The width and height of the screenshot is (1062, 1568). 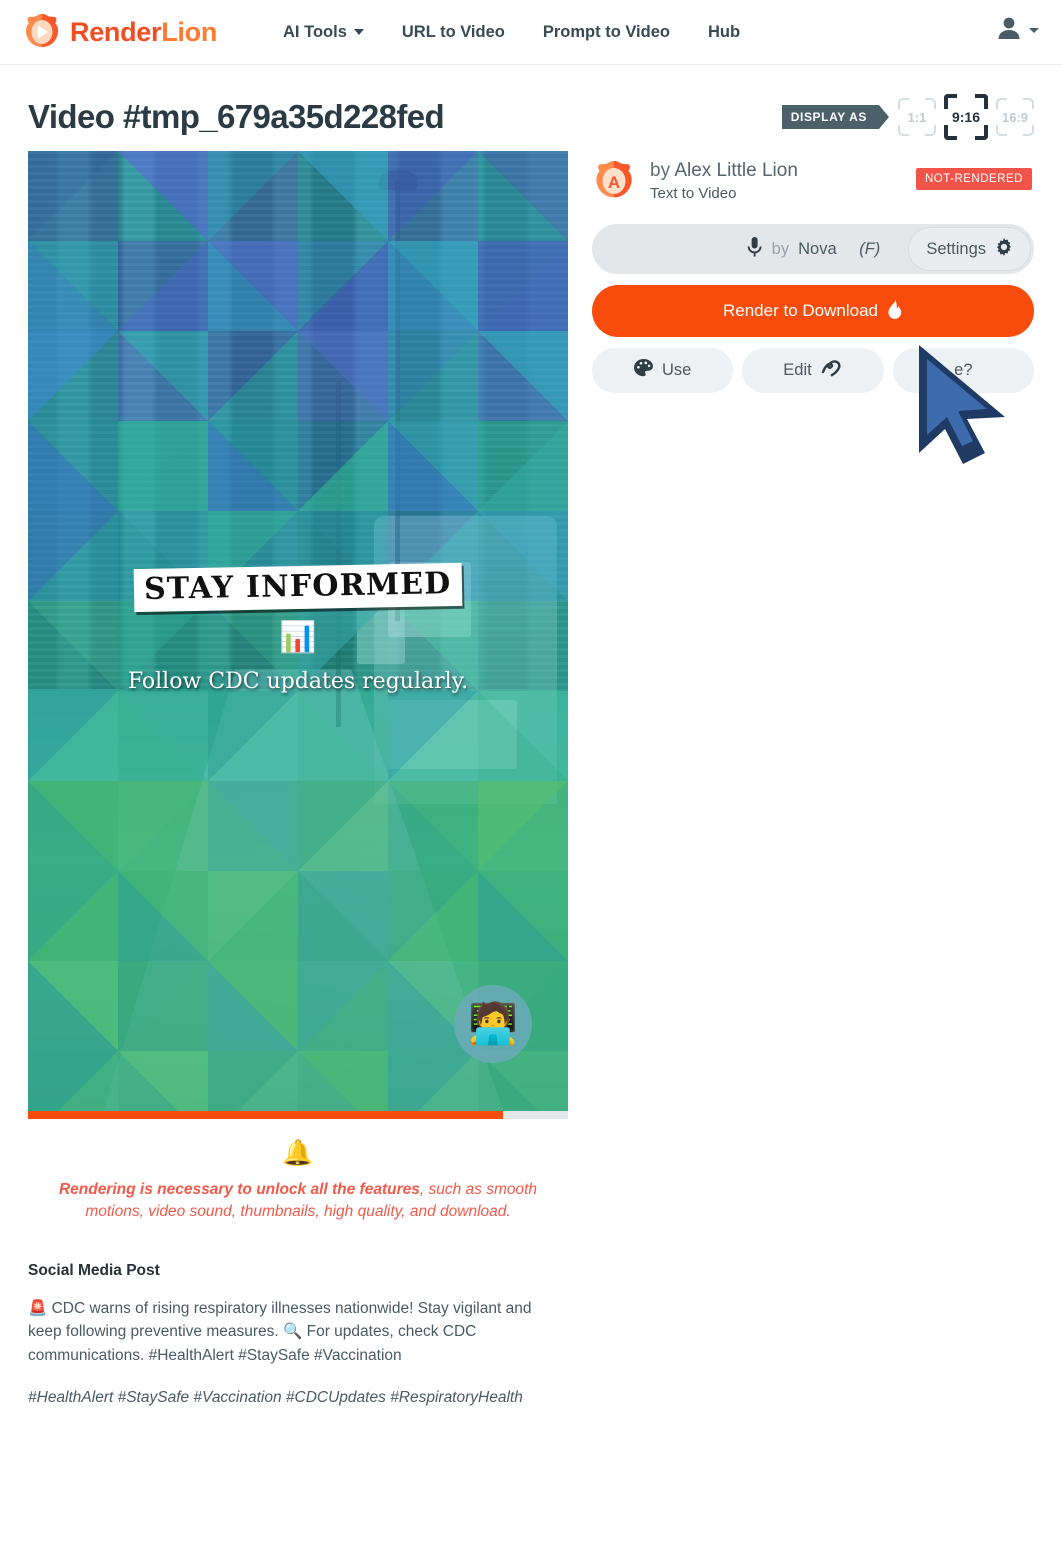 I want to click on ratio-button-16-9: 16:9, so click(x=1015, y=117).